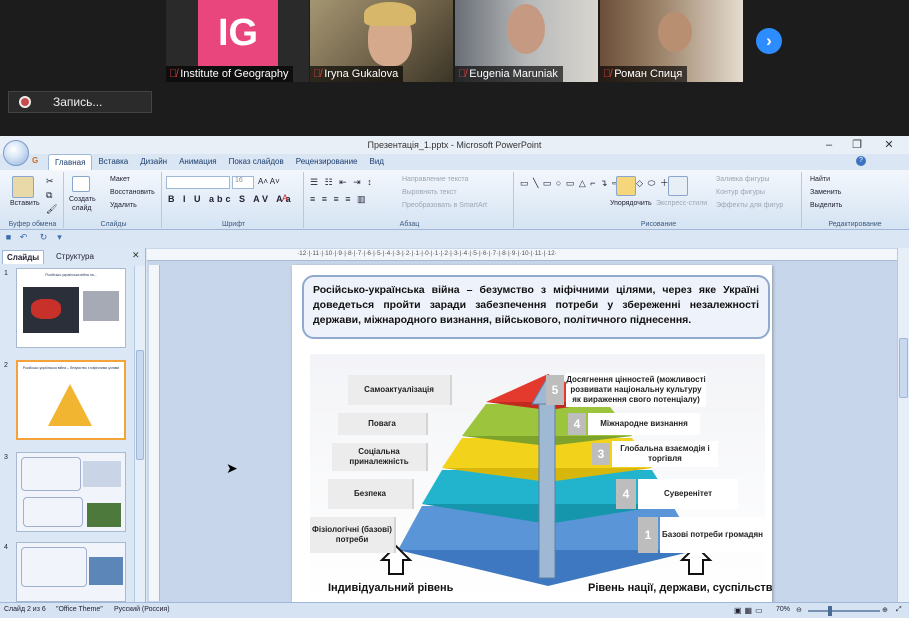 The width and height of the screenshot is (909, 618). Describe the element at coordinates (825, 192) in the screenshot. I see `replace-button: Заменить` at that location.